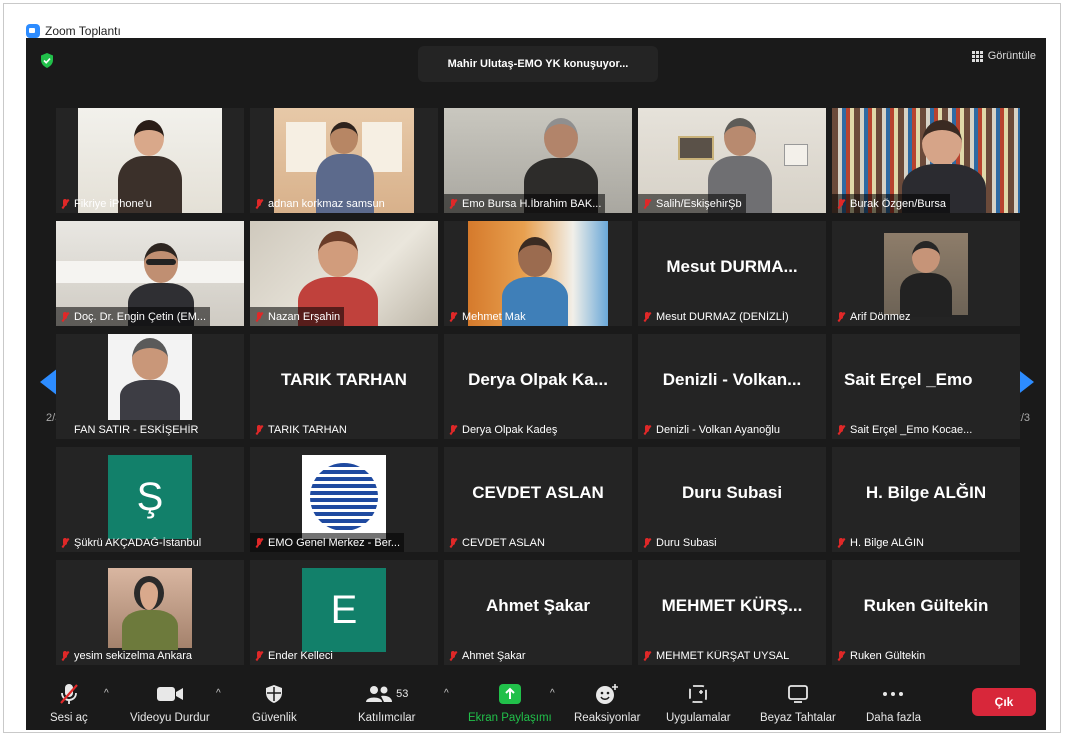 This screenshot has width=1066, height=738. I want to click on security-button: Güvenlik, so click(274, 703).